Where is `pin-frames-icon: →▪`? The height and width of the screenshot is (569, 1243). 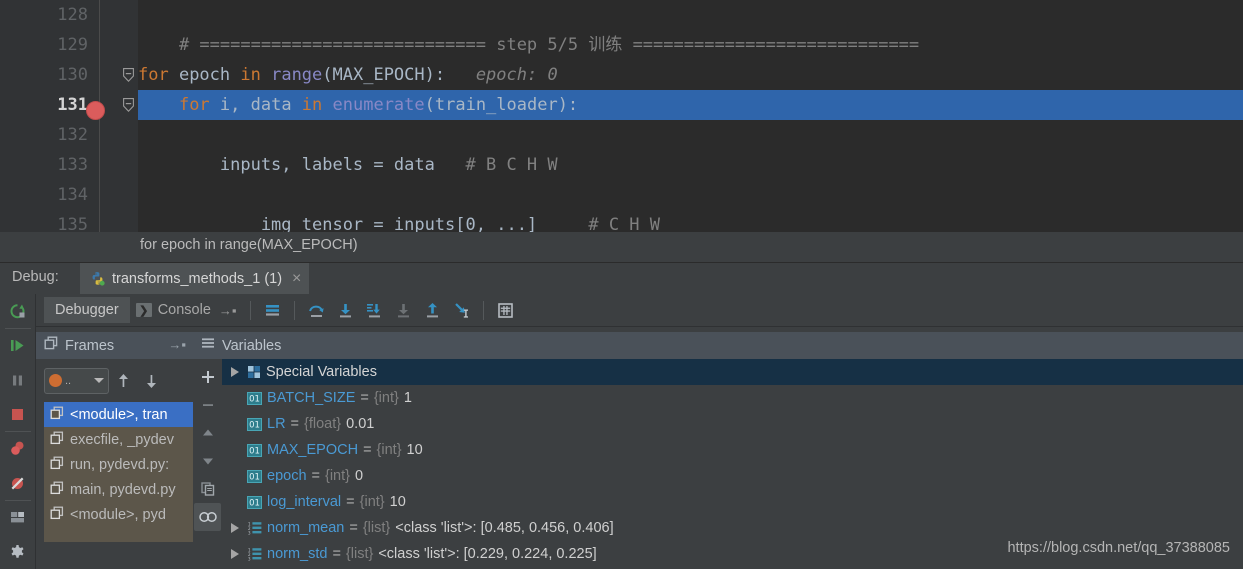
pin-frames-icon: →▪ is located at coordinates (177, 344).